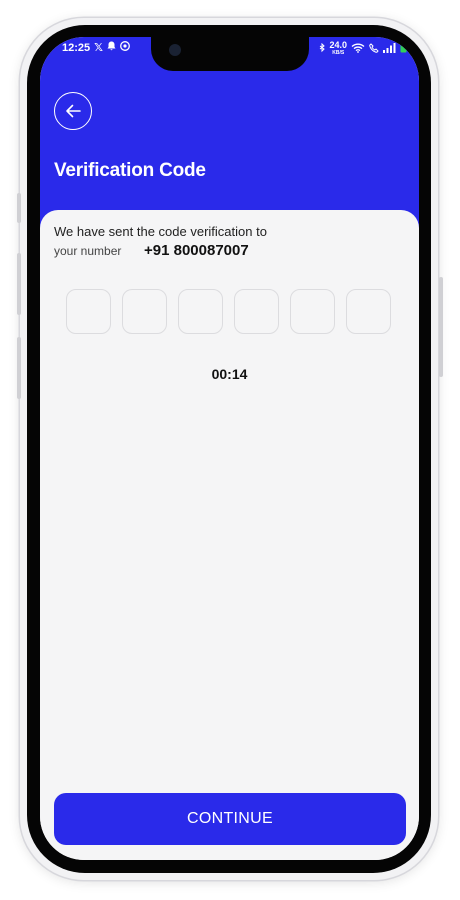  I want to click on status-time: 12:25, so click(76, 47).